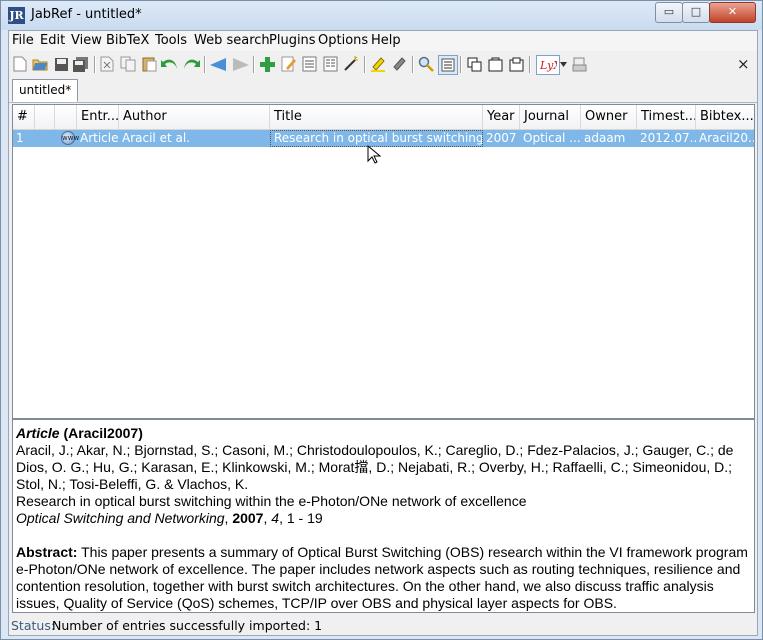 Image resolution: width=763 pixels, height=640 pixels. Describe the element at coordinates (33, 625) in the screenshot. I see `status-label: Status:` at that location.